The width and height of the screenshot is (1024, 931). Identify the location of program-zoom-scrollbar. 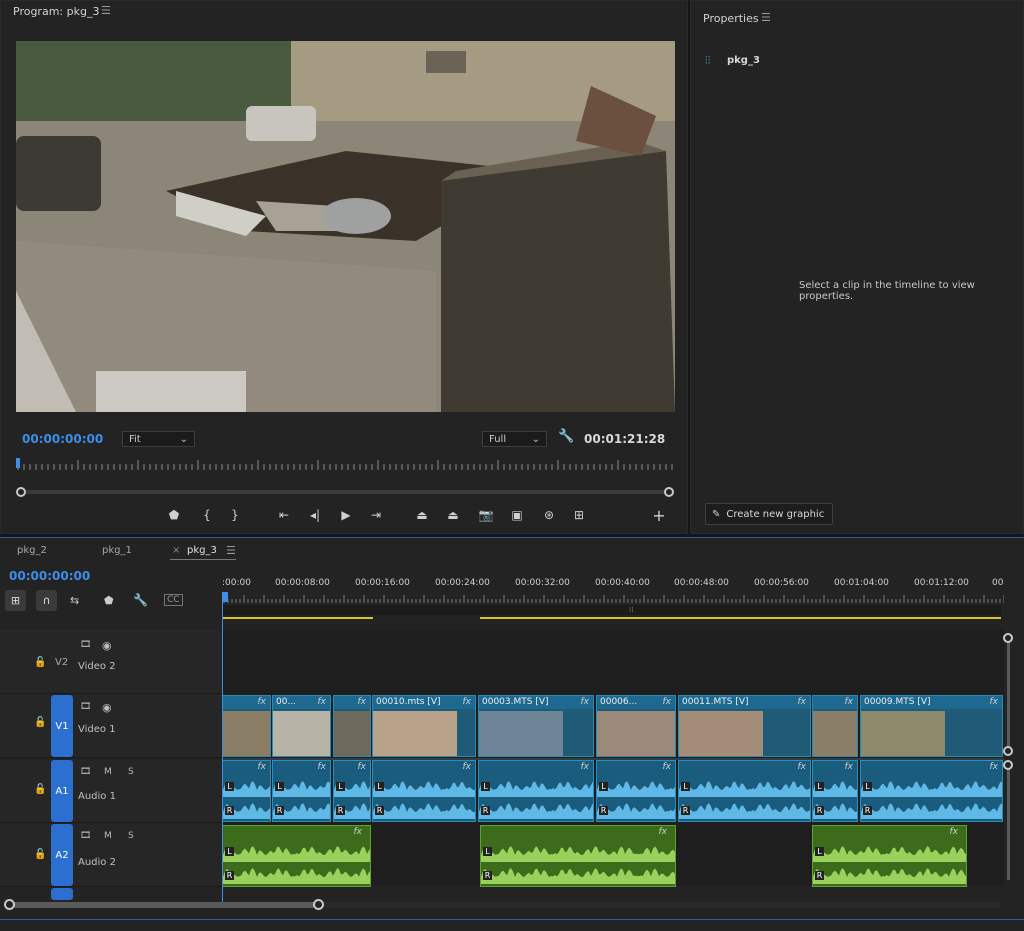
(346, 492).